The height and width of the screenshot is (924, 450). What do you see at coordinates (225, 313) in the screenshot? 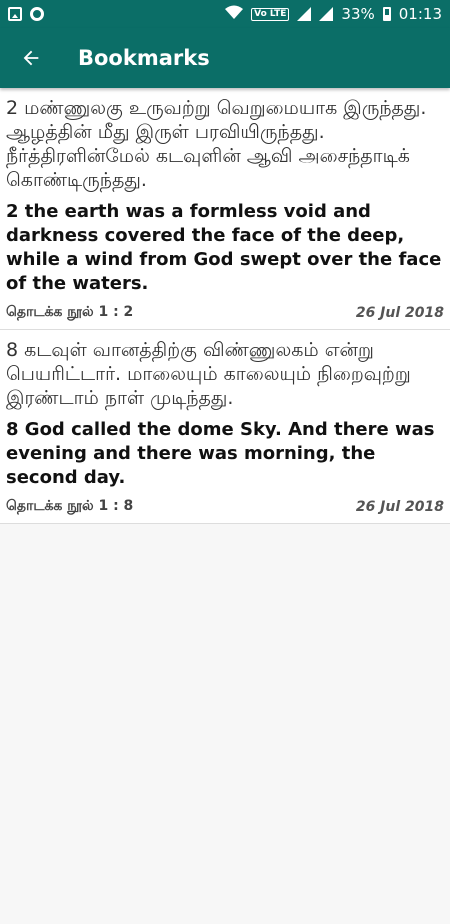
I see `bookmark-meta: தொடக்க நூல் 1 : 2 26 Jul 2018` at bounding box center [225, 313].